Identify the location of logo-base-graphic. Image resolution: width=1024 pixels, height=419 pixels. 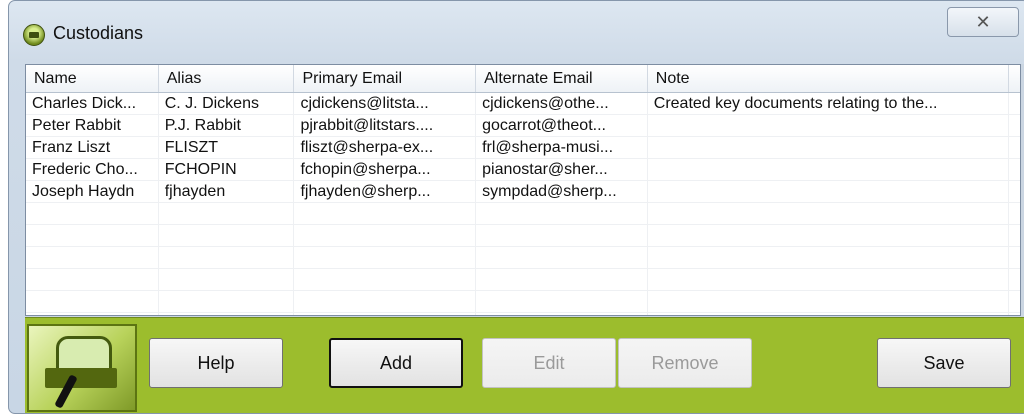
(81, 378).